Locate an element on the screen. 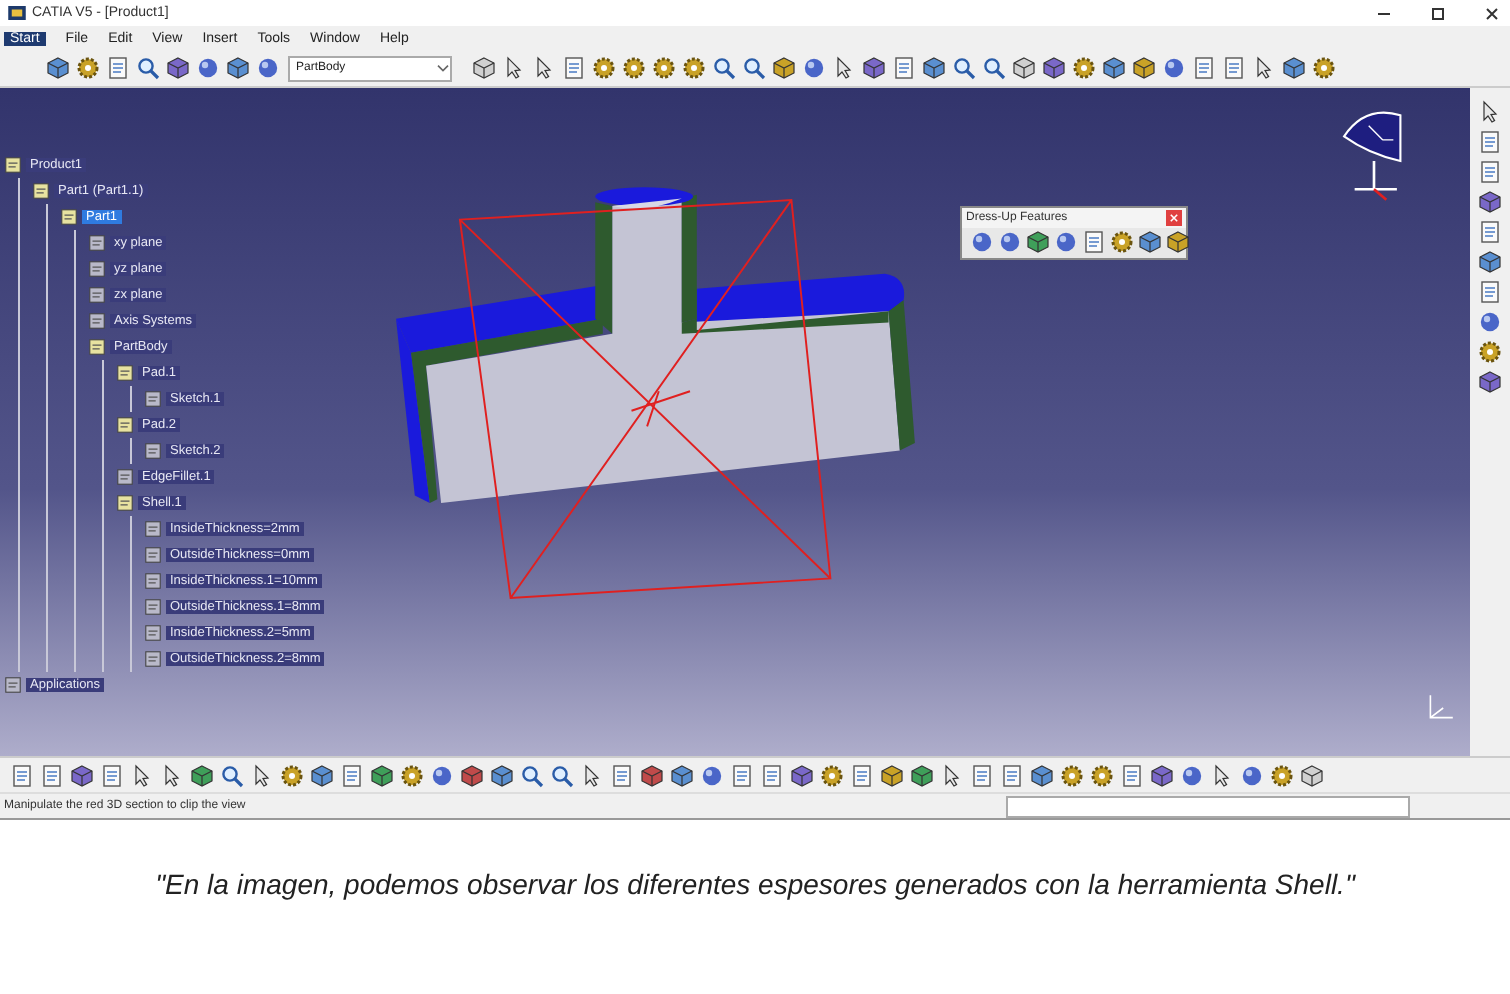  caret-icon is located at coordinates (443, 68).